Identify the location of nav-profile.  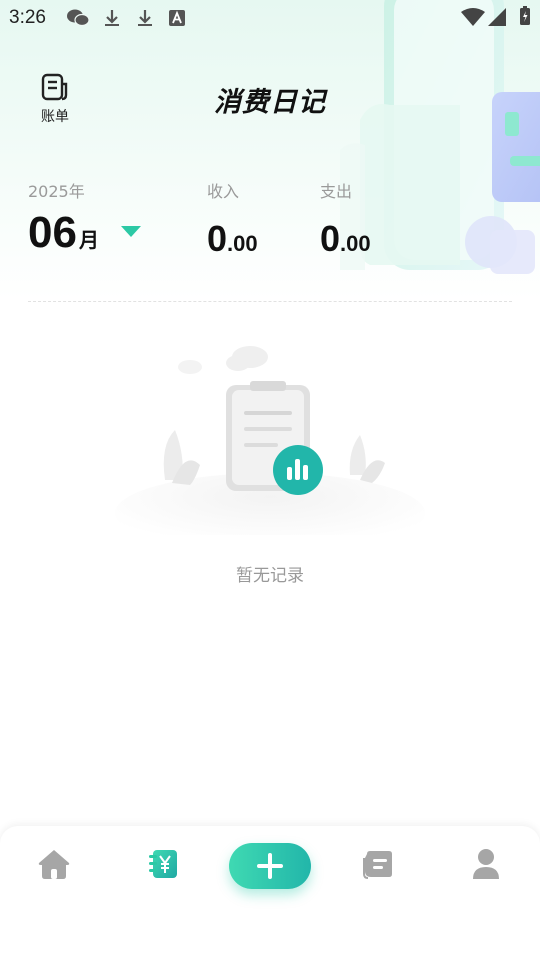
(486, 864).